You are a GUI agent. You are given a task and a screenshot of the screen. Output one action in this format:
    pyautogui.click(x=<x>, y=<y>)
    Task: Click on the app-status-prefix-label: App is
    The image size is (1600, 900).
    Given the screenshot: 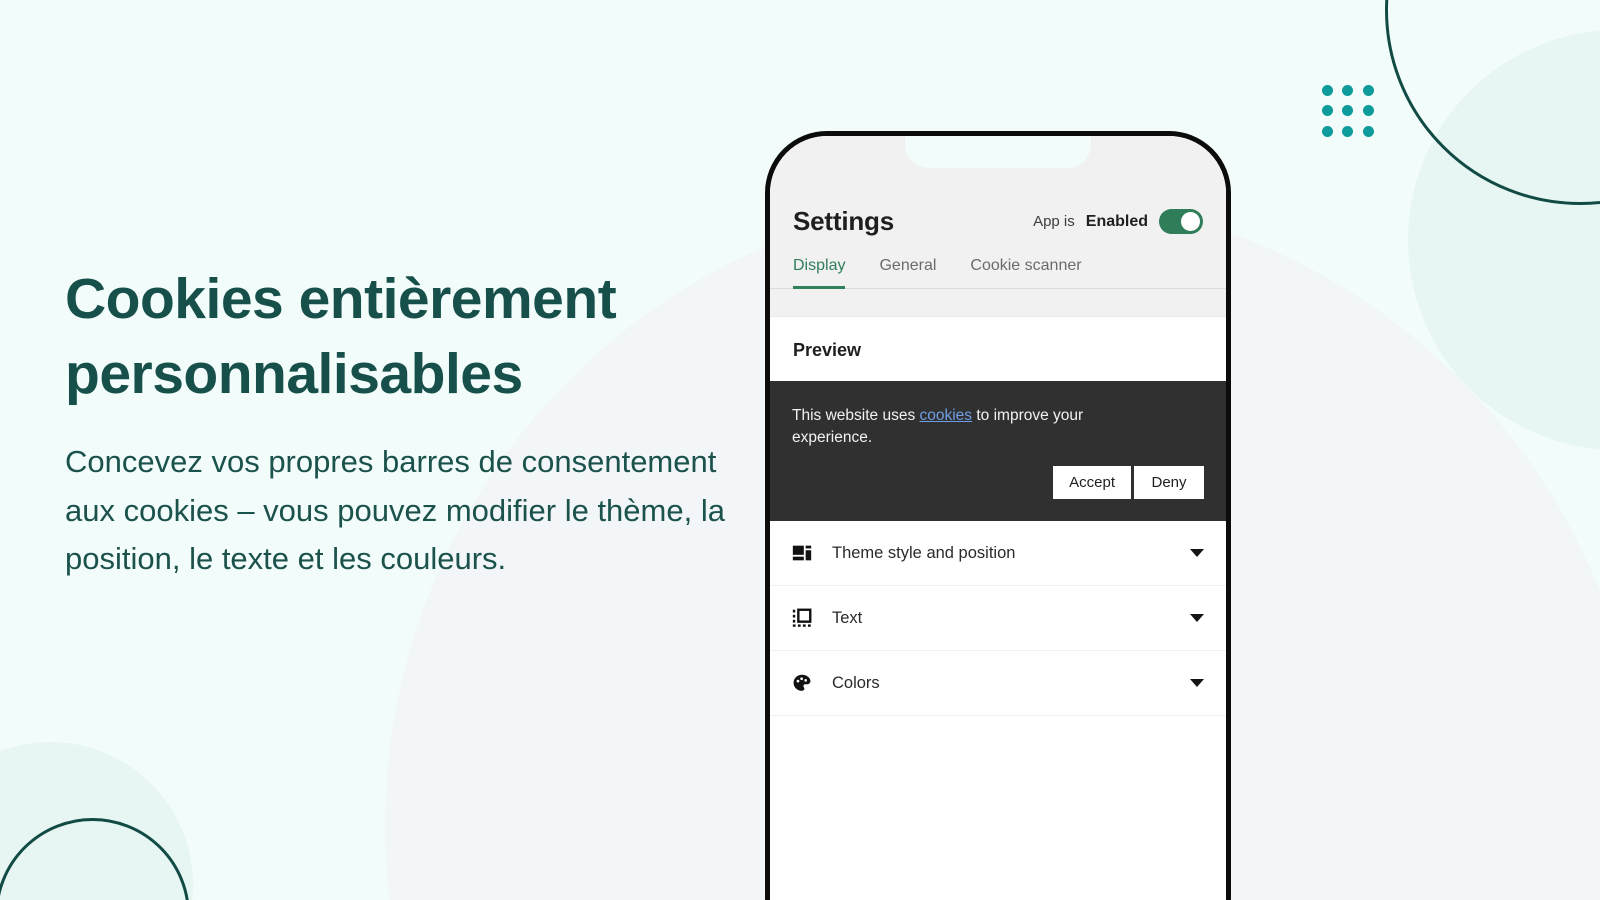 What is the action you would take?
    pyautogui.click(x=1054, y=221)
    